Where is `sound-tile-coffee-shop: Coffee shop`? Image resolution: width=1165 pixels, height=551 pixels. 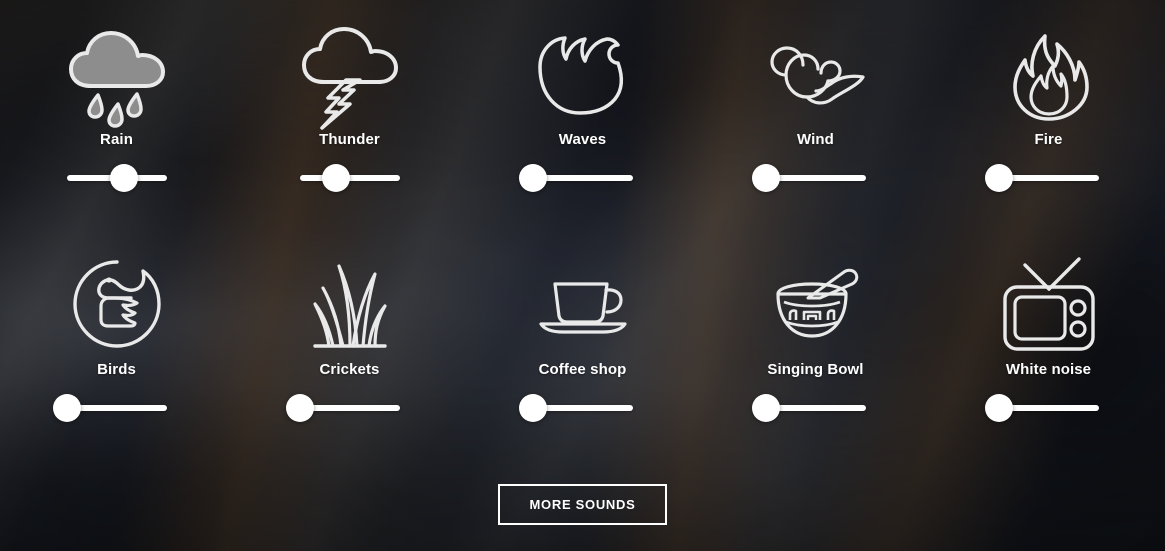 sound-tile-coffee-shop: Coffee shop is located at coordinates (582, 353).